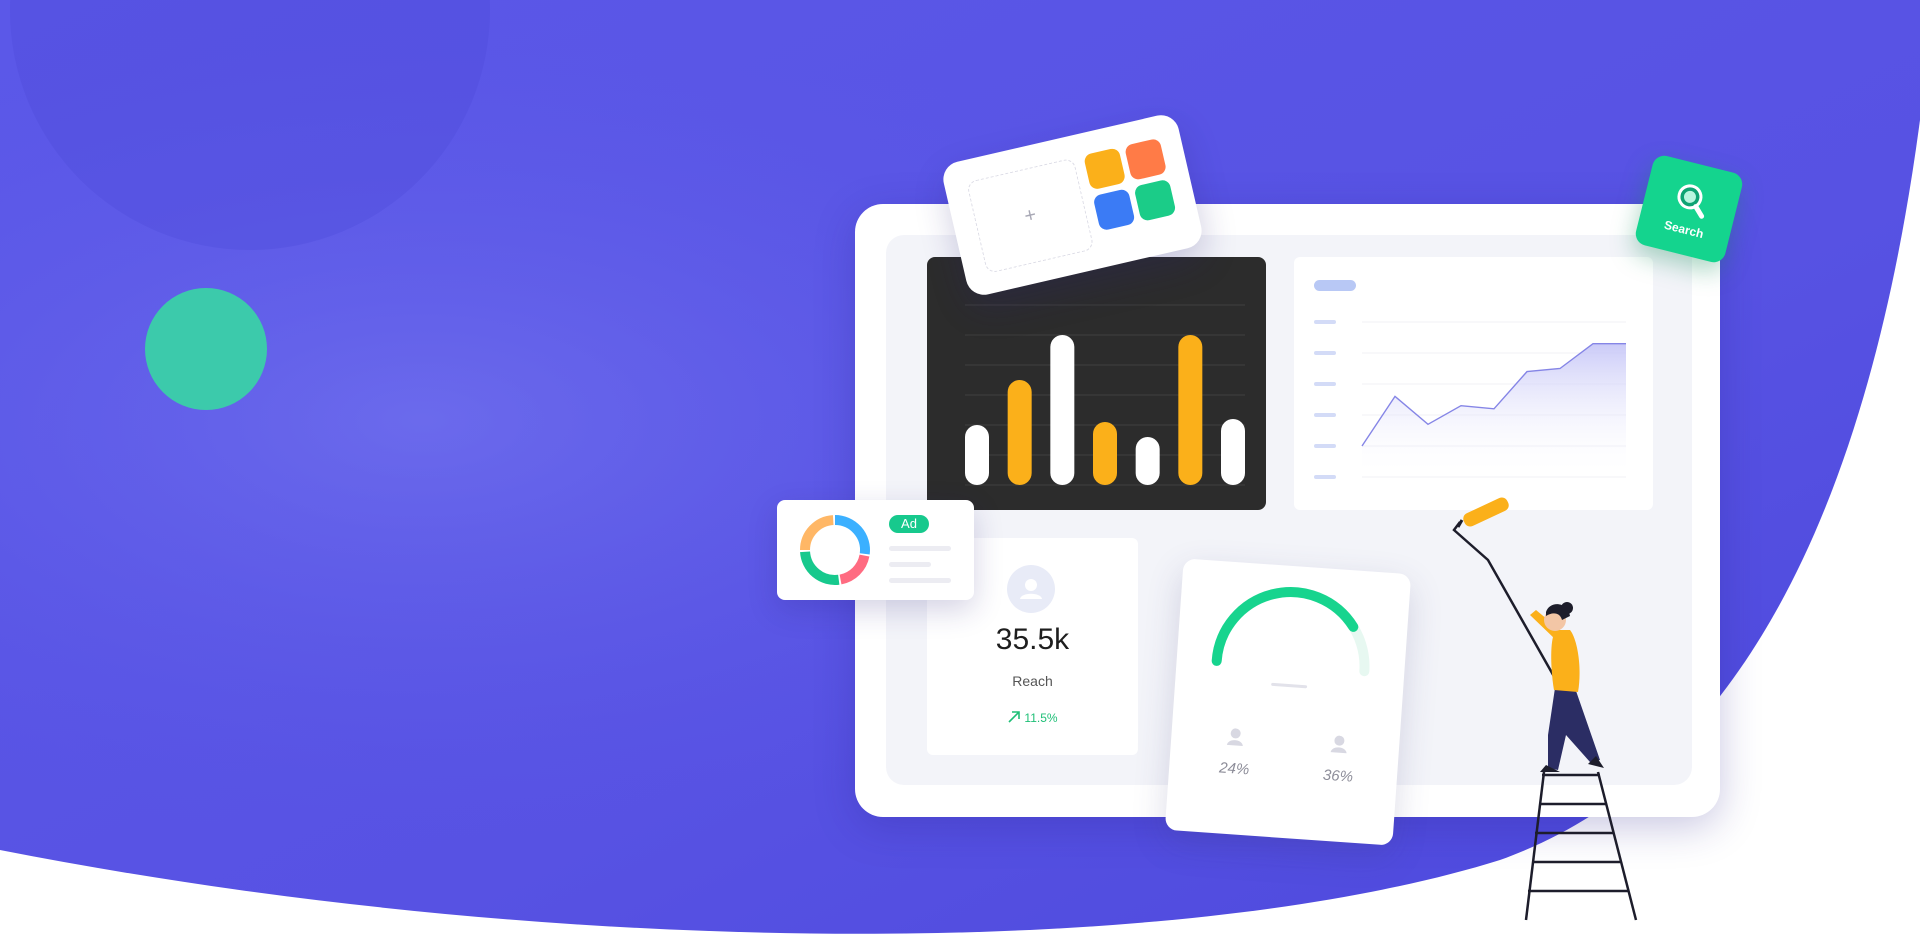  Describe the element at coordinates (1691, 201) in the screenshot. I see `magnifier-icon` at that location.